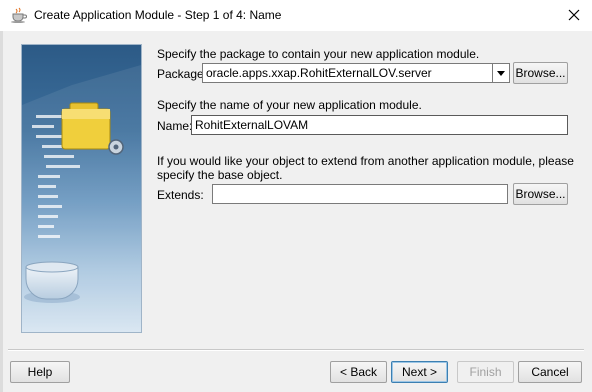 The height and width of the screenshot is (392, 592). Describe the element at coordinates (550, 372) in the screenshot. I see `cancel-button: Cancel` at that location.